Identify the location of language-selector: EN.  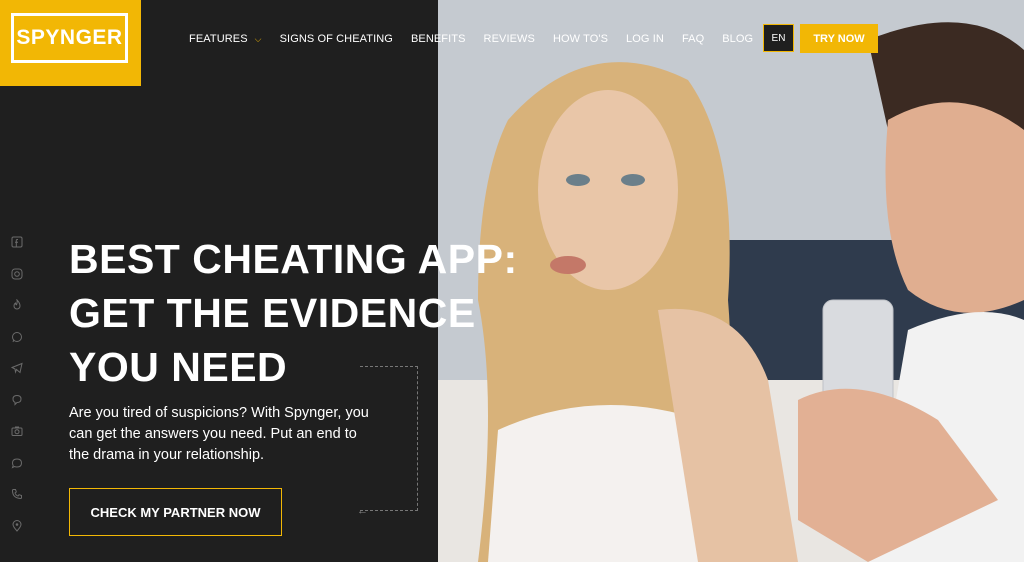
(778, 38).